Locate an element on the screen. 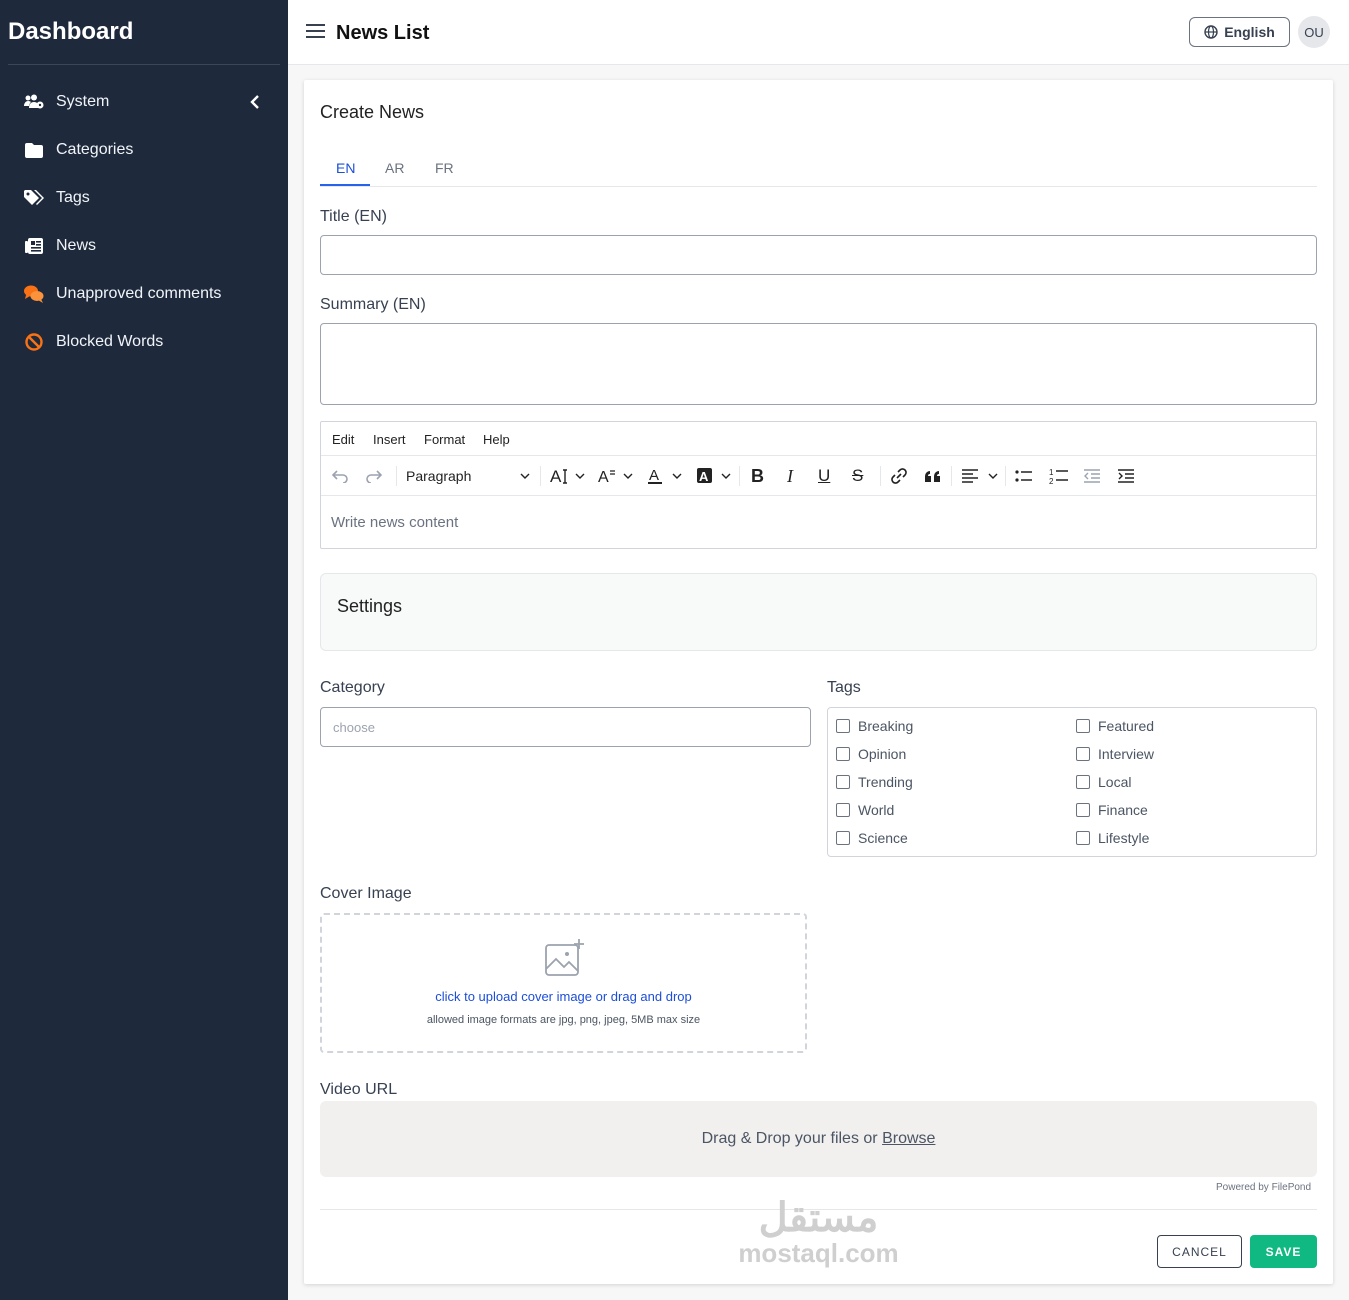 This screenshot has height=1300, width=1349. sidebar-item-system: System is located at coordinates (148, 102).